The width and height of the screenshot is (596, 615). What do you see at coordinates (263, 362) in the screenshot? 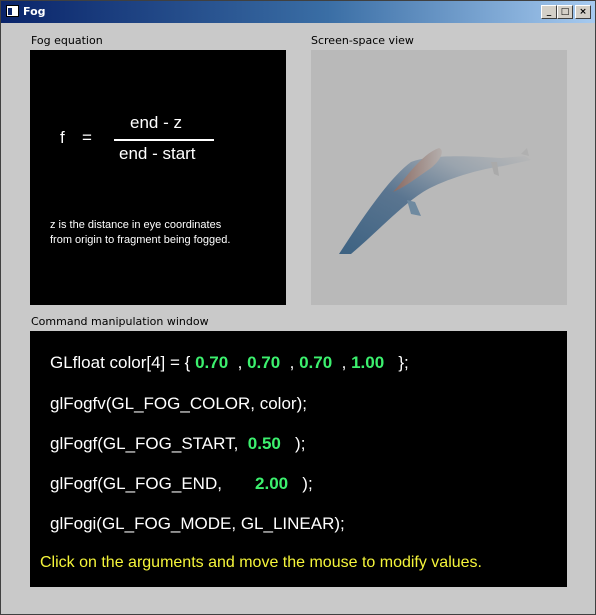
I see `fog-color-green-value: 0.70` at bounding box center [263, 362].